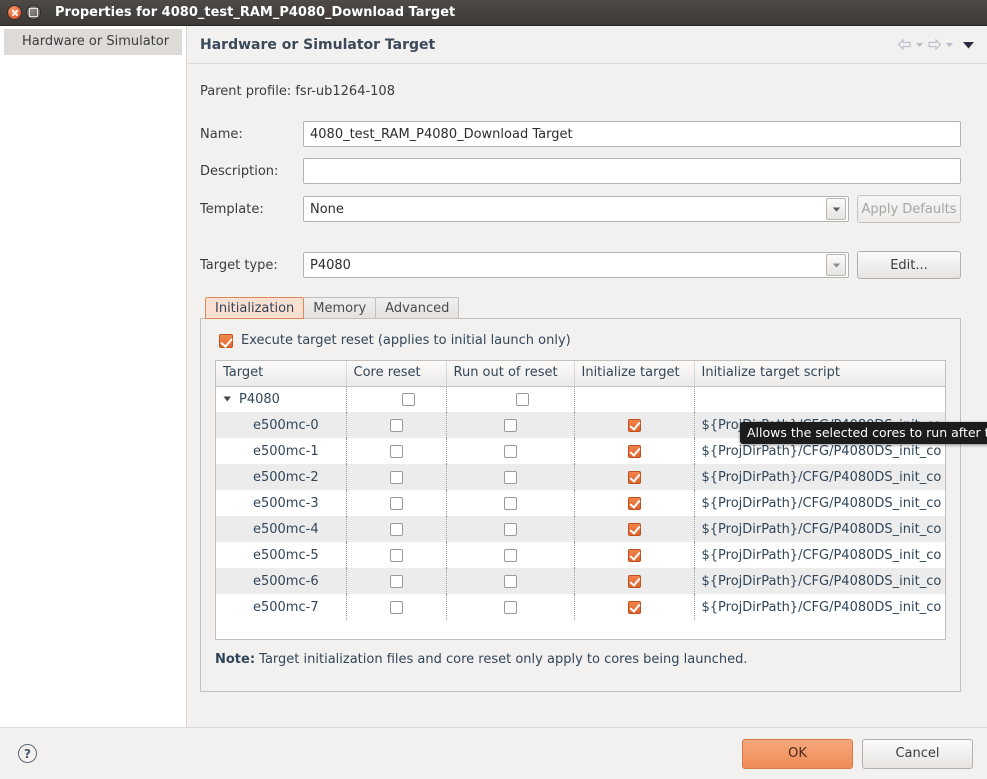 This screenshot has width=987, height=779. Describe the element at coordinates (226, 340) in the screenshot. I see `execute-target-reset-checkbox` at that location.